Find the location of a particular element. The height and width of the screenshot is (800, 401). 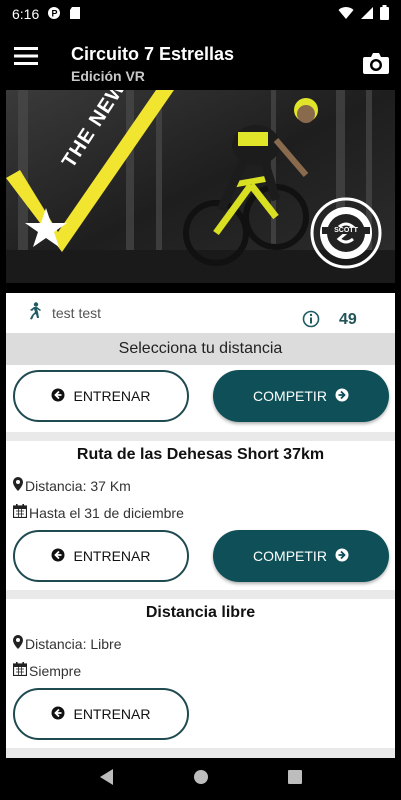

app-bar: Circuito 7 Estrellas Edición VR is located at coordinates (200, 59).